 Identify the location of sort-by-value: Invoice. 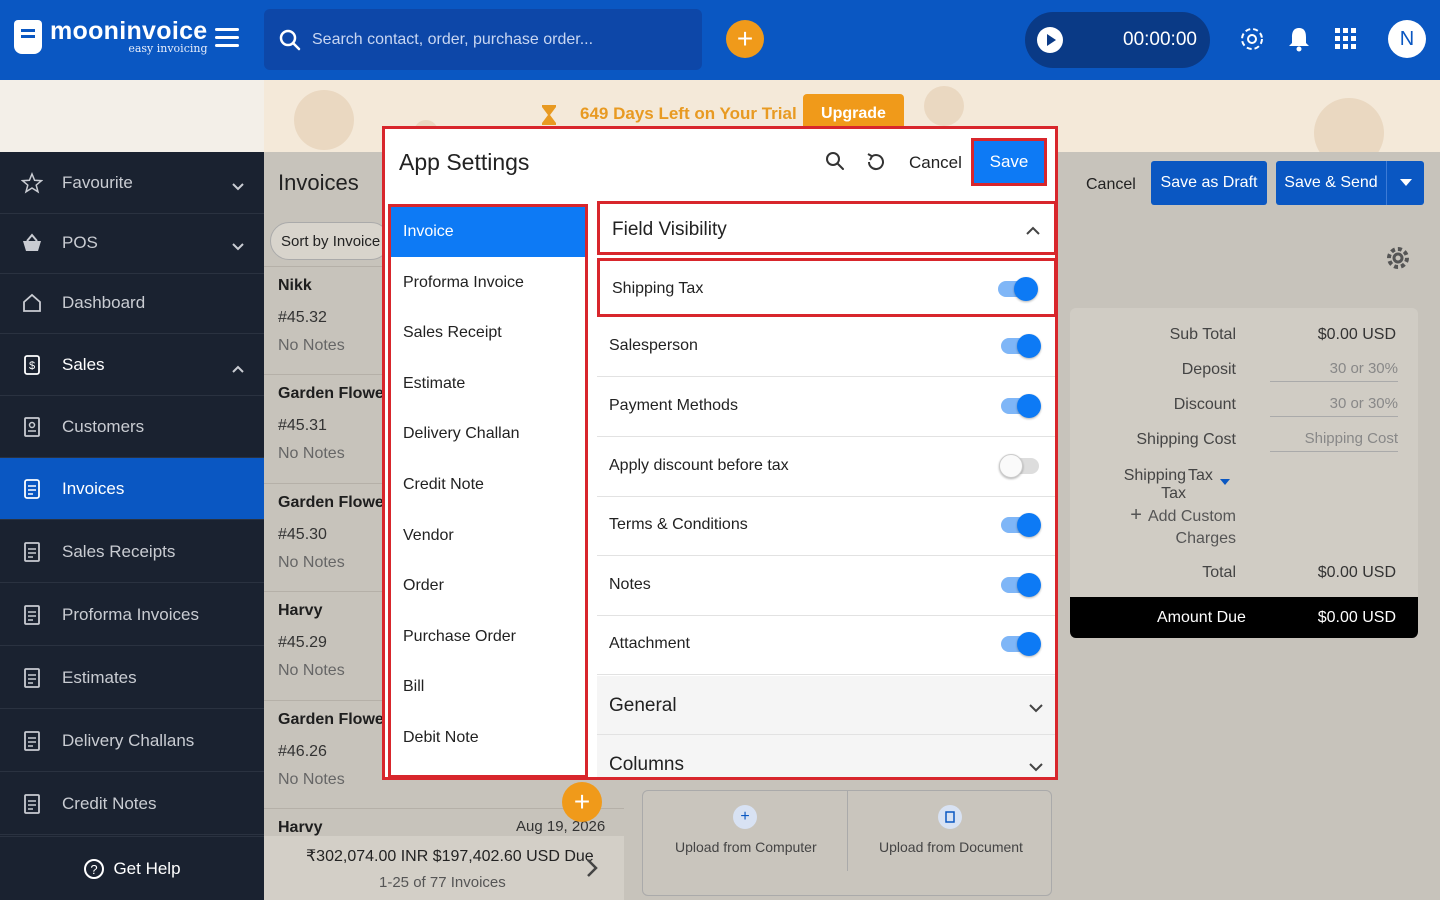
(356, 241).